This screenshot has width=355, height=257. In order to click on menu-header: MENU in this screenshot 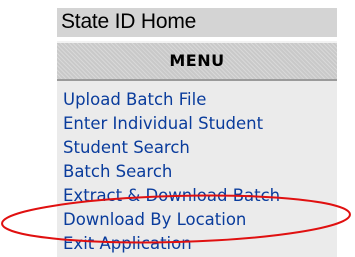, I will do `click(197, 61)`.